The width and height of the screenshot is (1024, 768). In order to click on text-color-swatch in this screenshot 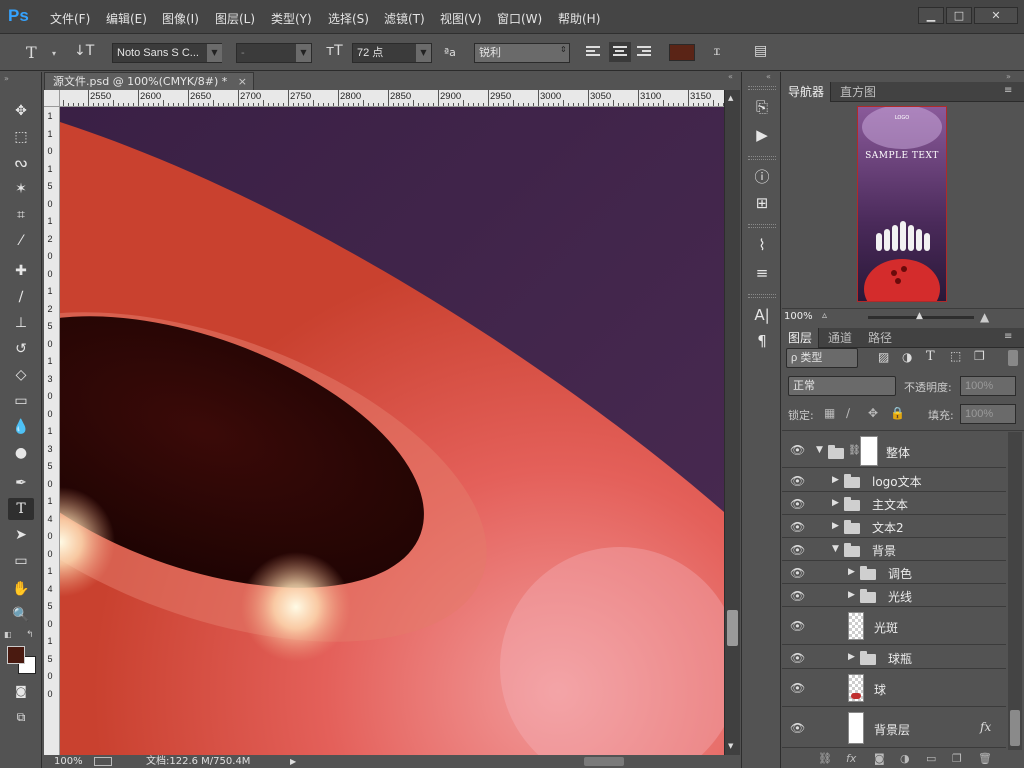, I will do `click(682, 52)`.